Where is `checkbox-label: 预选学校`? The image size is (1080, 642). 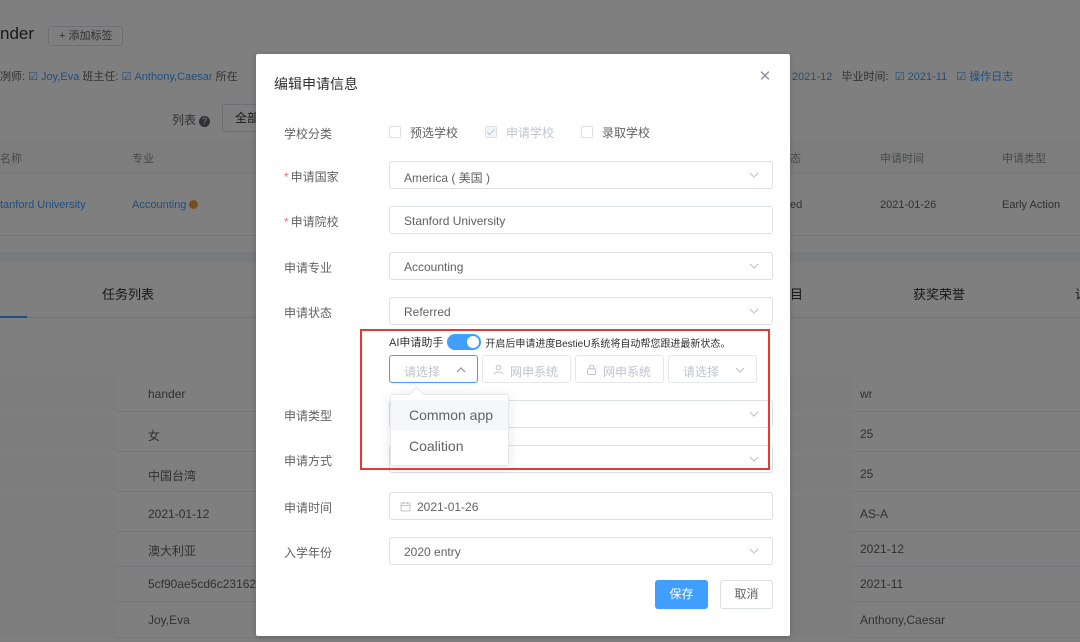 checkbox-label: 预选学校 is located at coordinates (434, 132).